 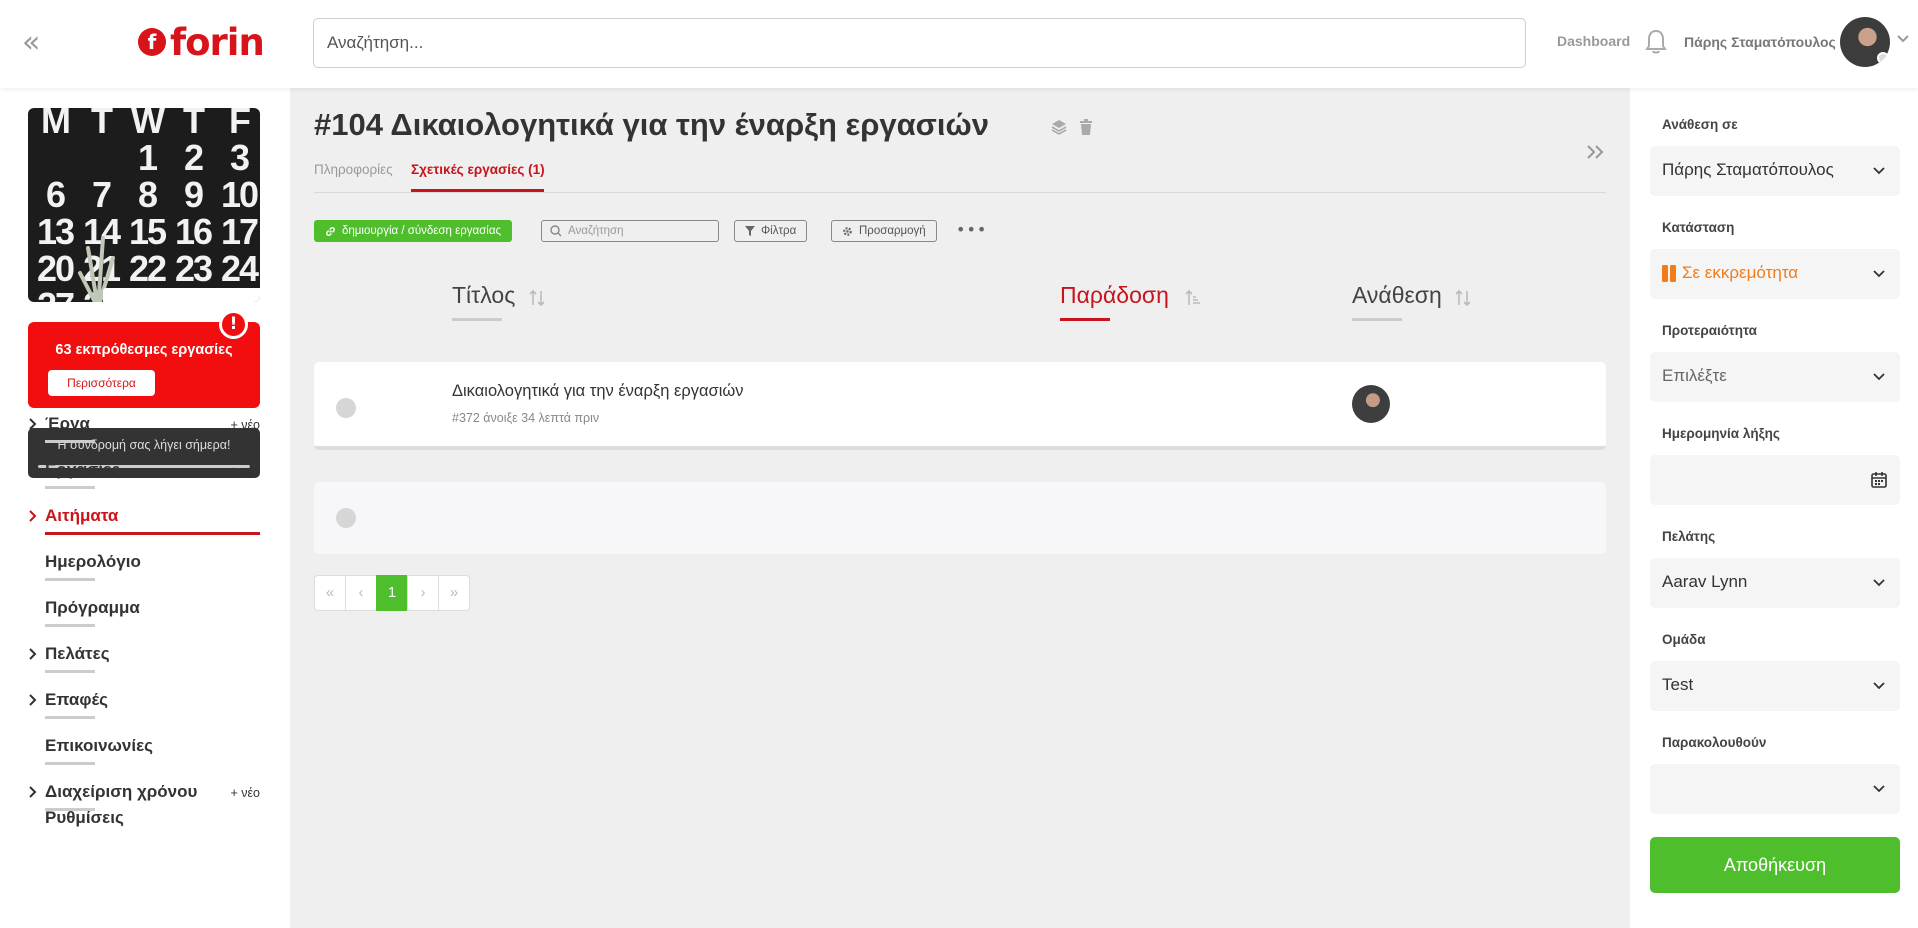 What do you see at coordinates (483, 295) in the screenshot?
I see `column-title: Τίτλος` at bounding box center [483, 295].